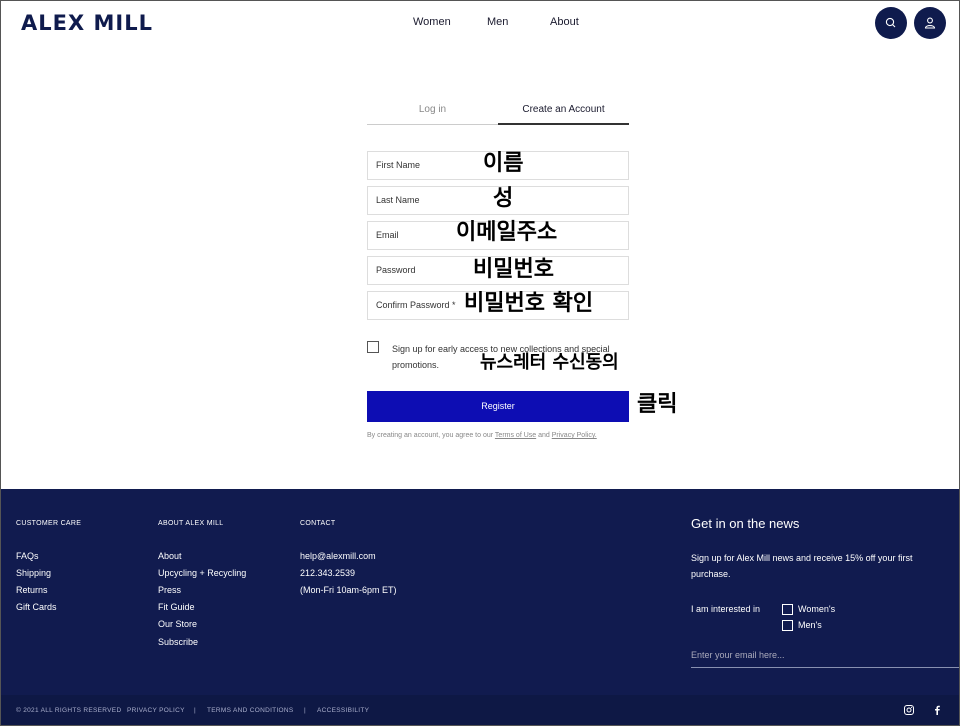  Describe the element at coordinates (49, 523) in the screenshot. I see `customer-care-title: CUSTOMER CARE` at that location.